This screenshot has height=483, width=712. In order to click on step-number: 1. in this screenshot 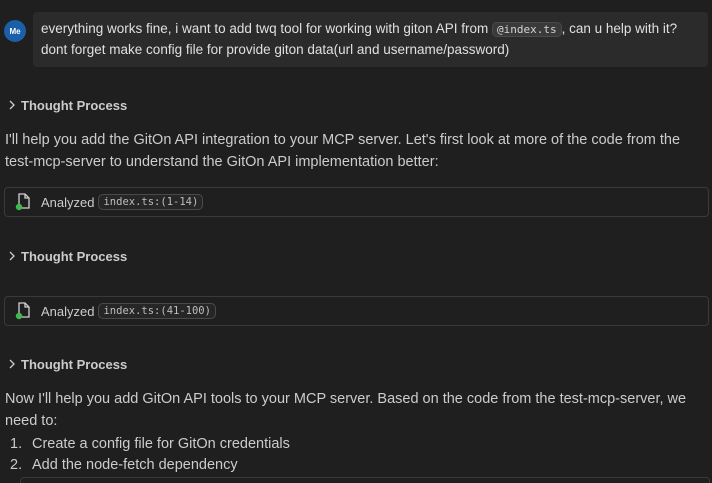, I will do `click(16, 444)`.